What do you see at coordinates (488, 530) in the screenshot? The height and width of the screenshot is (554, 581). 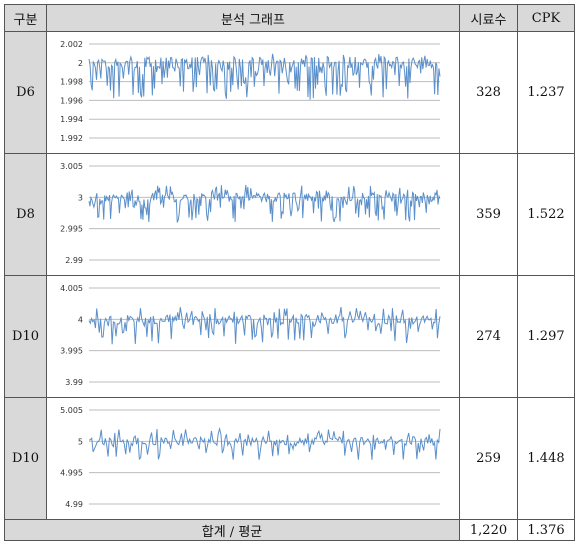 I see `samples-total: 1,220` at bounding box center [488, 530].